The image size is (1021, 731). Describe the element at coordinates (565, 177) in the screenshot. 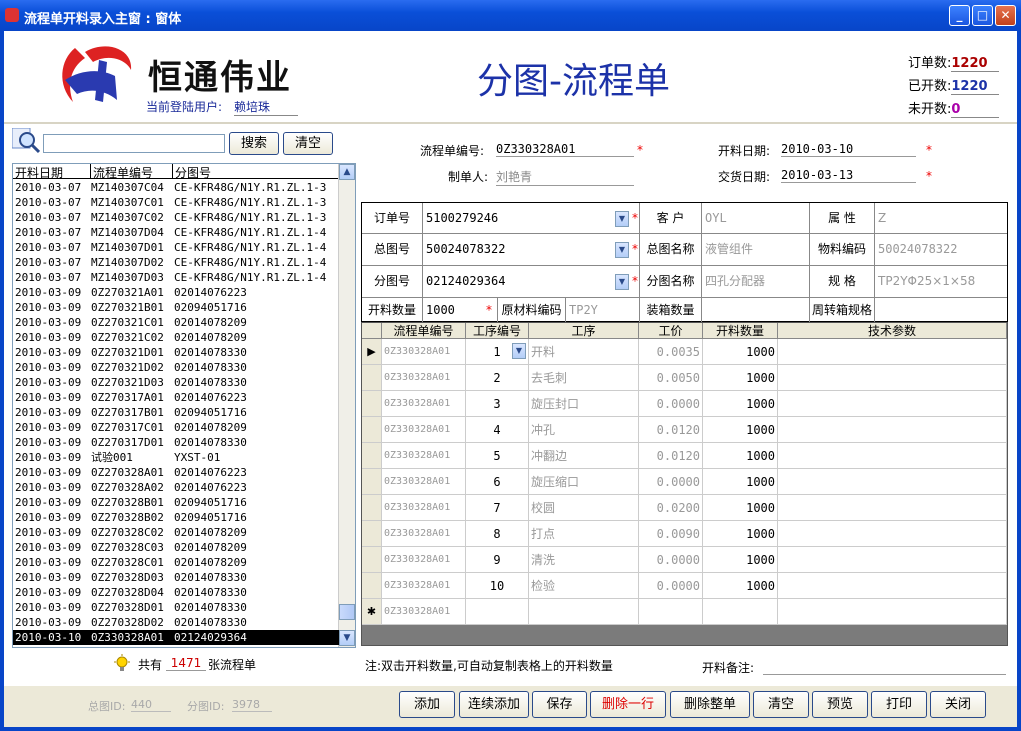

I see `maker-field: 刘艳青` at that location.